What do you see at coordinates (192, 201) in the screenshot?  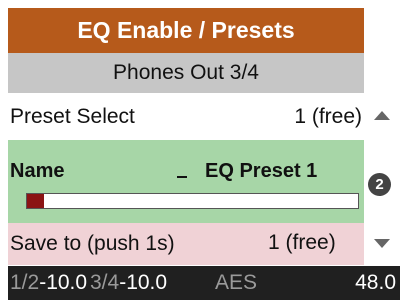 I see `name-progress-bar` at bounding box center [192, 201].